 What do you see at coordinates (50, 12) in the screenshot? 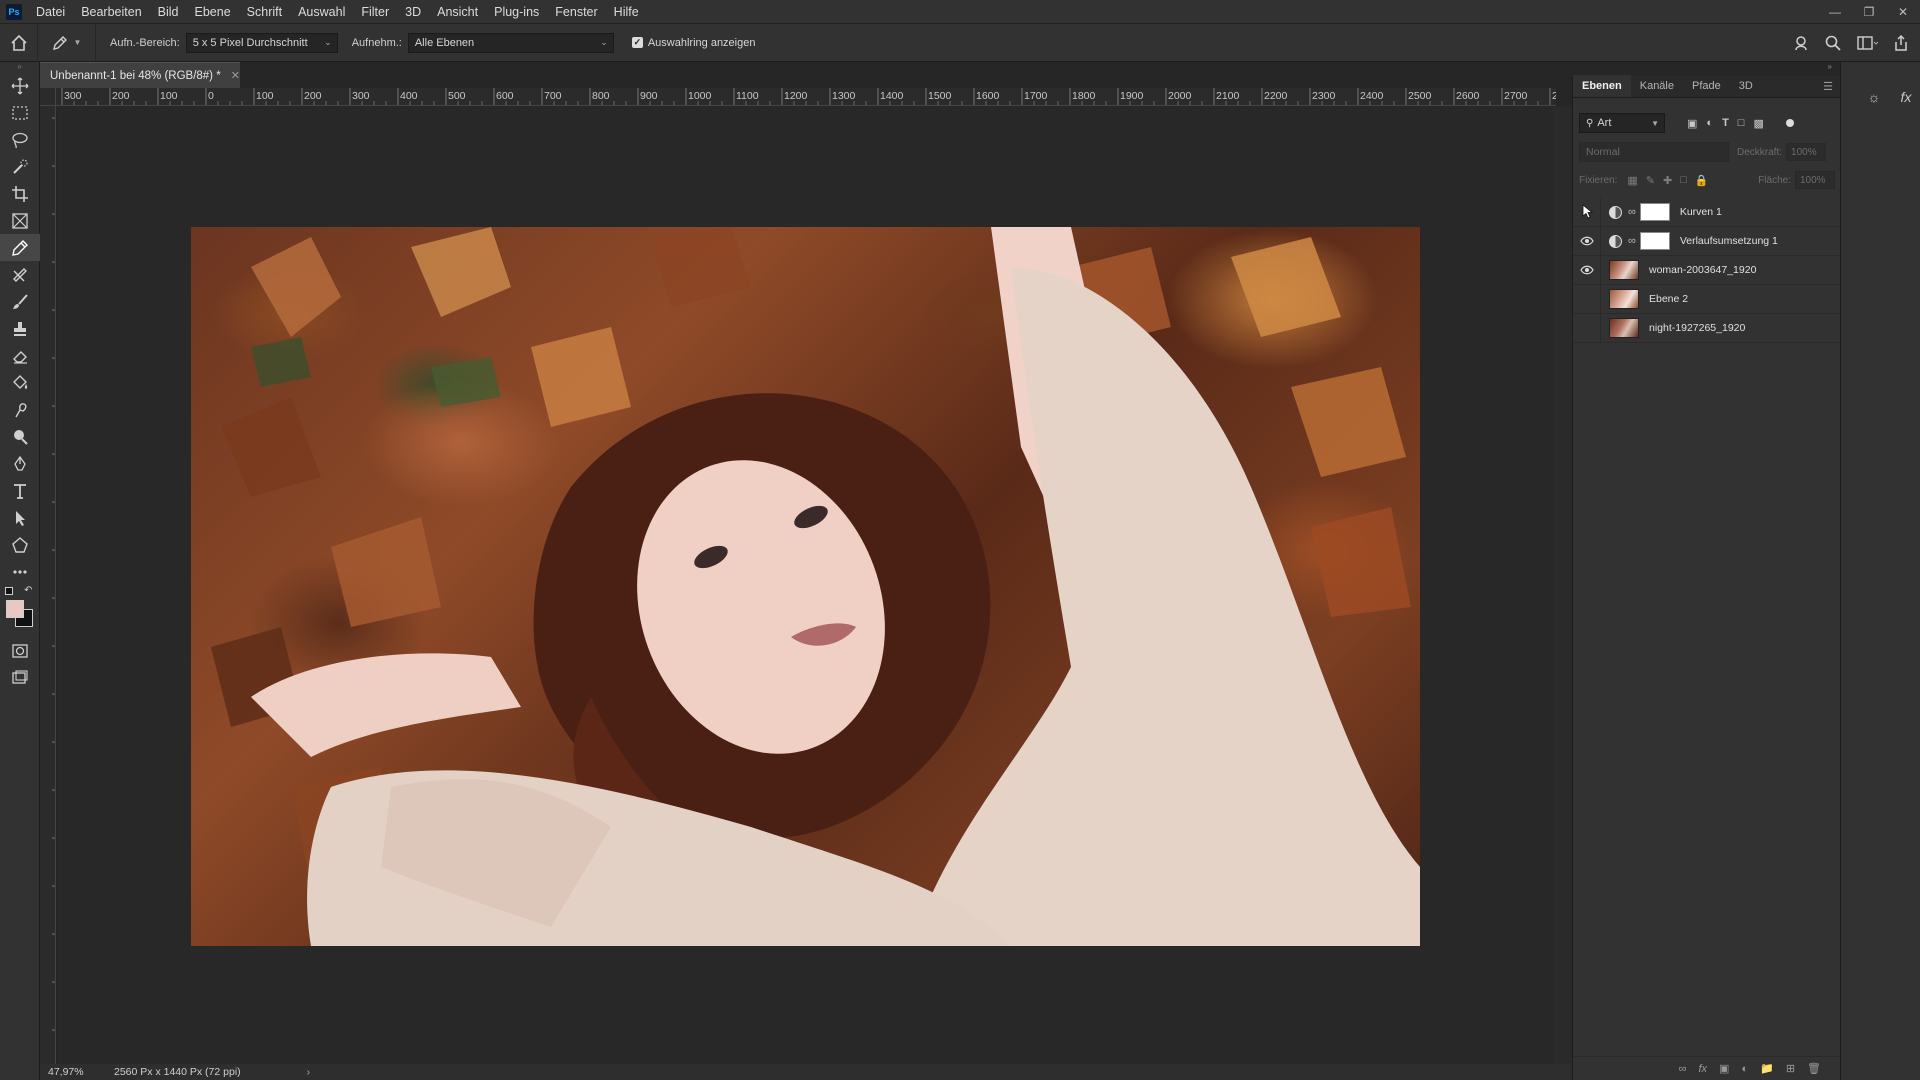
I see `menu-datei: Datei` at bounding box center [50, 12].